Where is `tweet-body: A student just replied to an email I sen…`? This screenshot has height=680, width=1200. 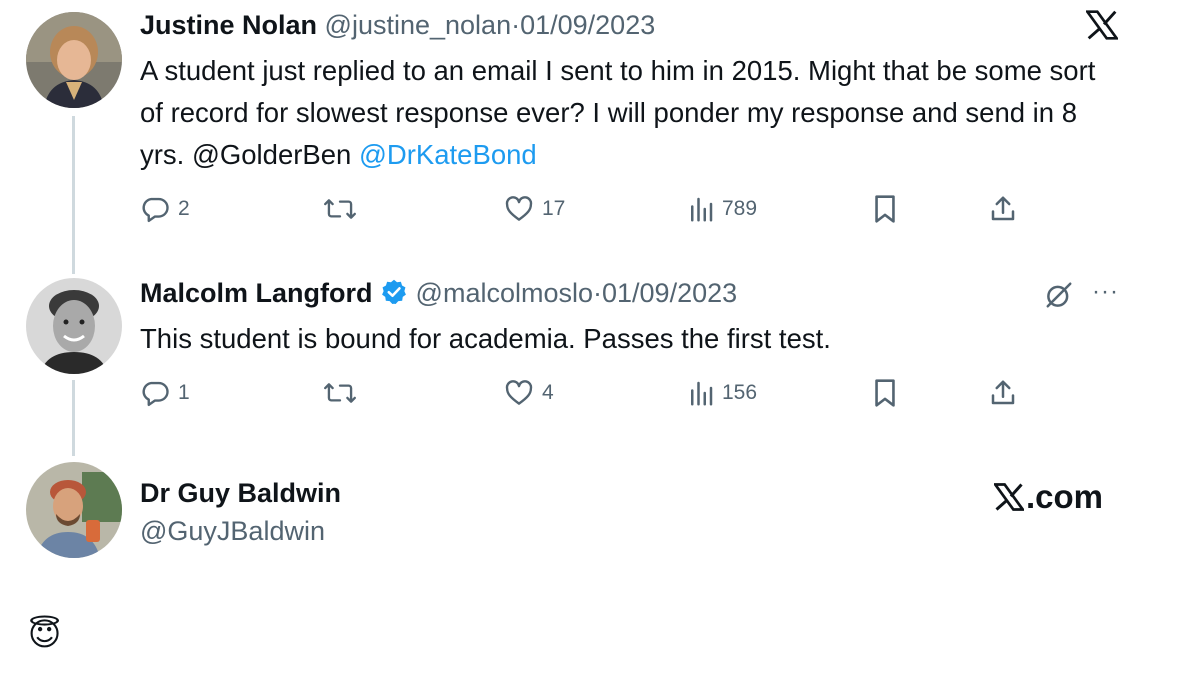 tweet-body: A student just replied to an email I sen… is located at coordinates (618, 112).